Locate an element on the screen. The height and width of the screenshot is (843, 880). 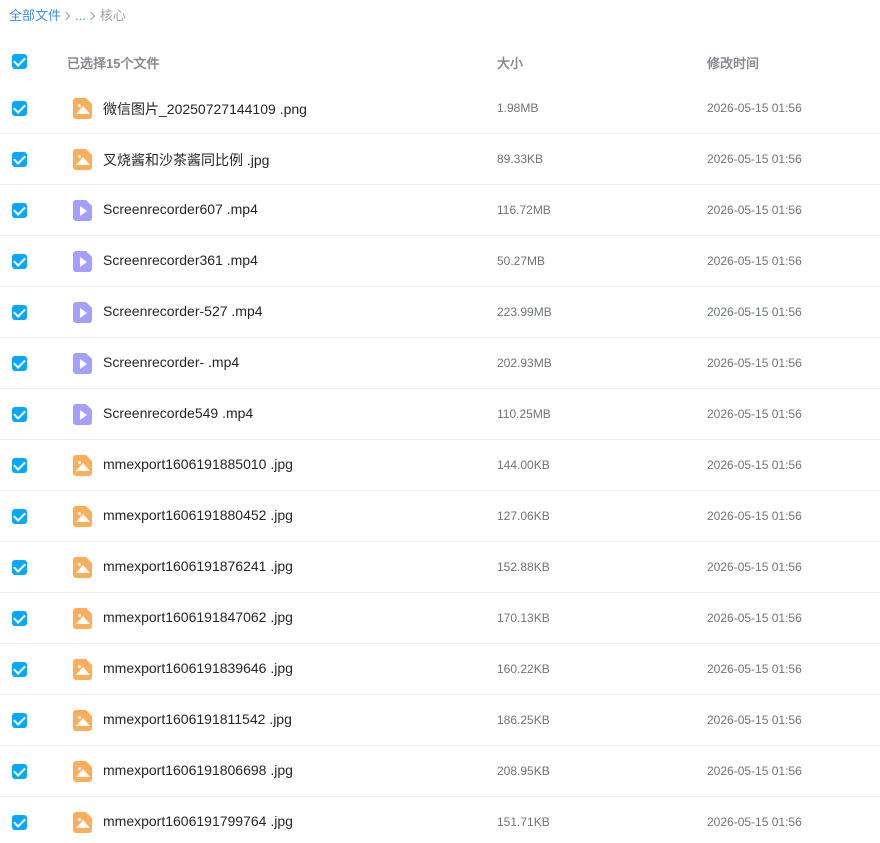
file-name: mmexport1606191811542 .jpg is located at coordinates (197, 719).